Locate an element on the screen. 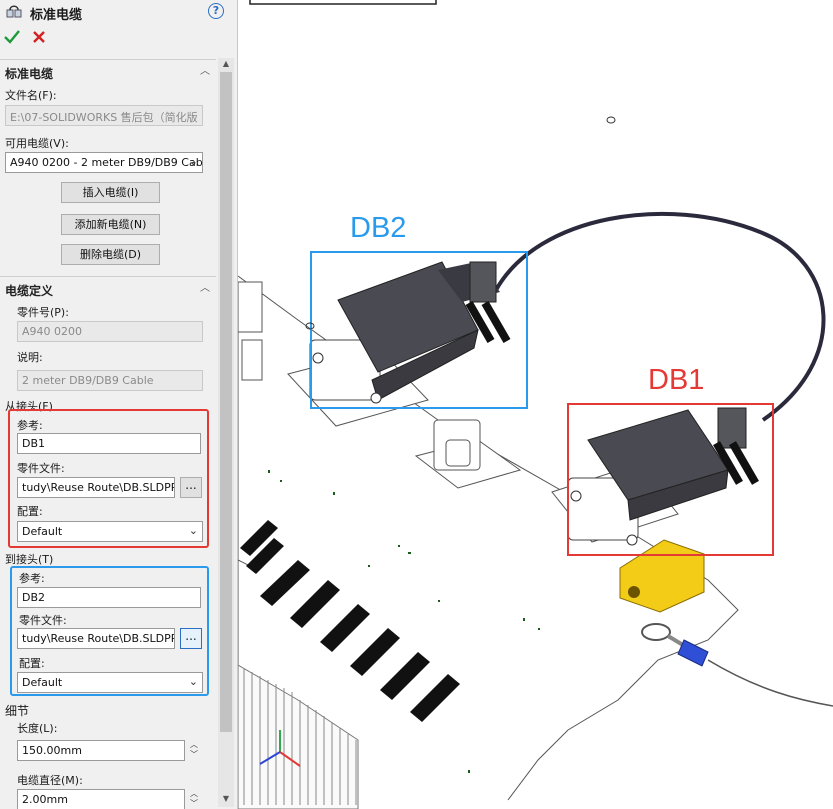 This screenshot has width=833, height=809. panel-scrollbar-thumb is located at coordinates (226, 402).